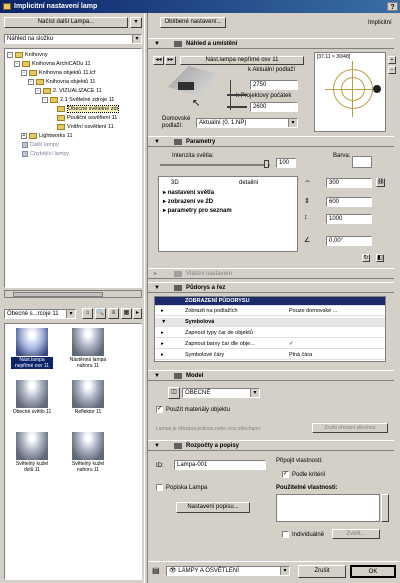  What do you see at coordinates (58, 294) in the screenshot?
I see `scroll-thumb` at bounding box center [58, 294].